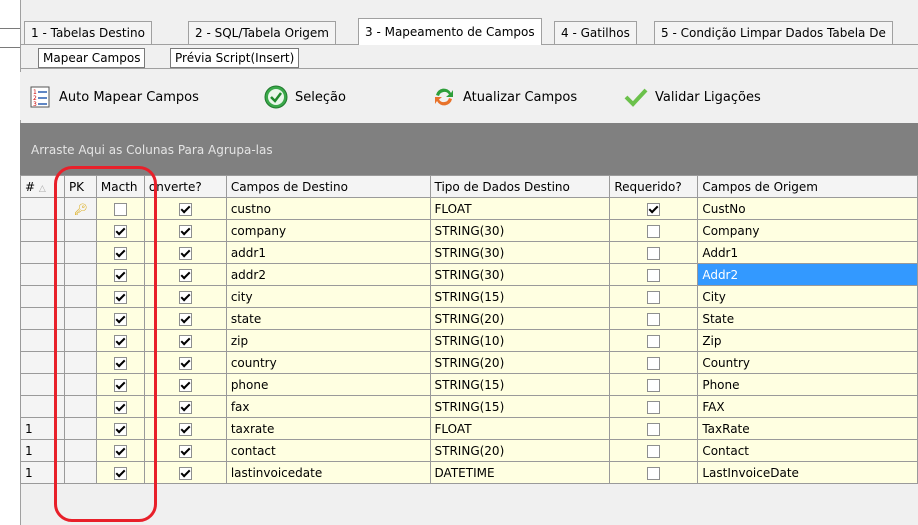 The width and height of the screenshot is (918, 525). I want to click on table-row: city STRING(15) City, so click(469, 296).